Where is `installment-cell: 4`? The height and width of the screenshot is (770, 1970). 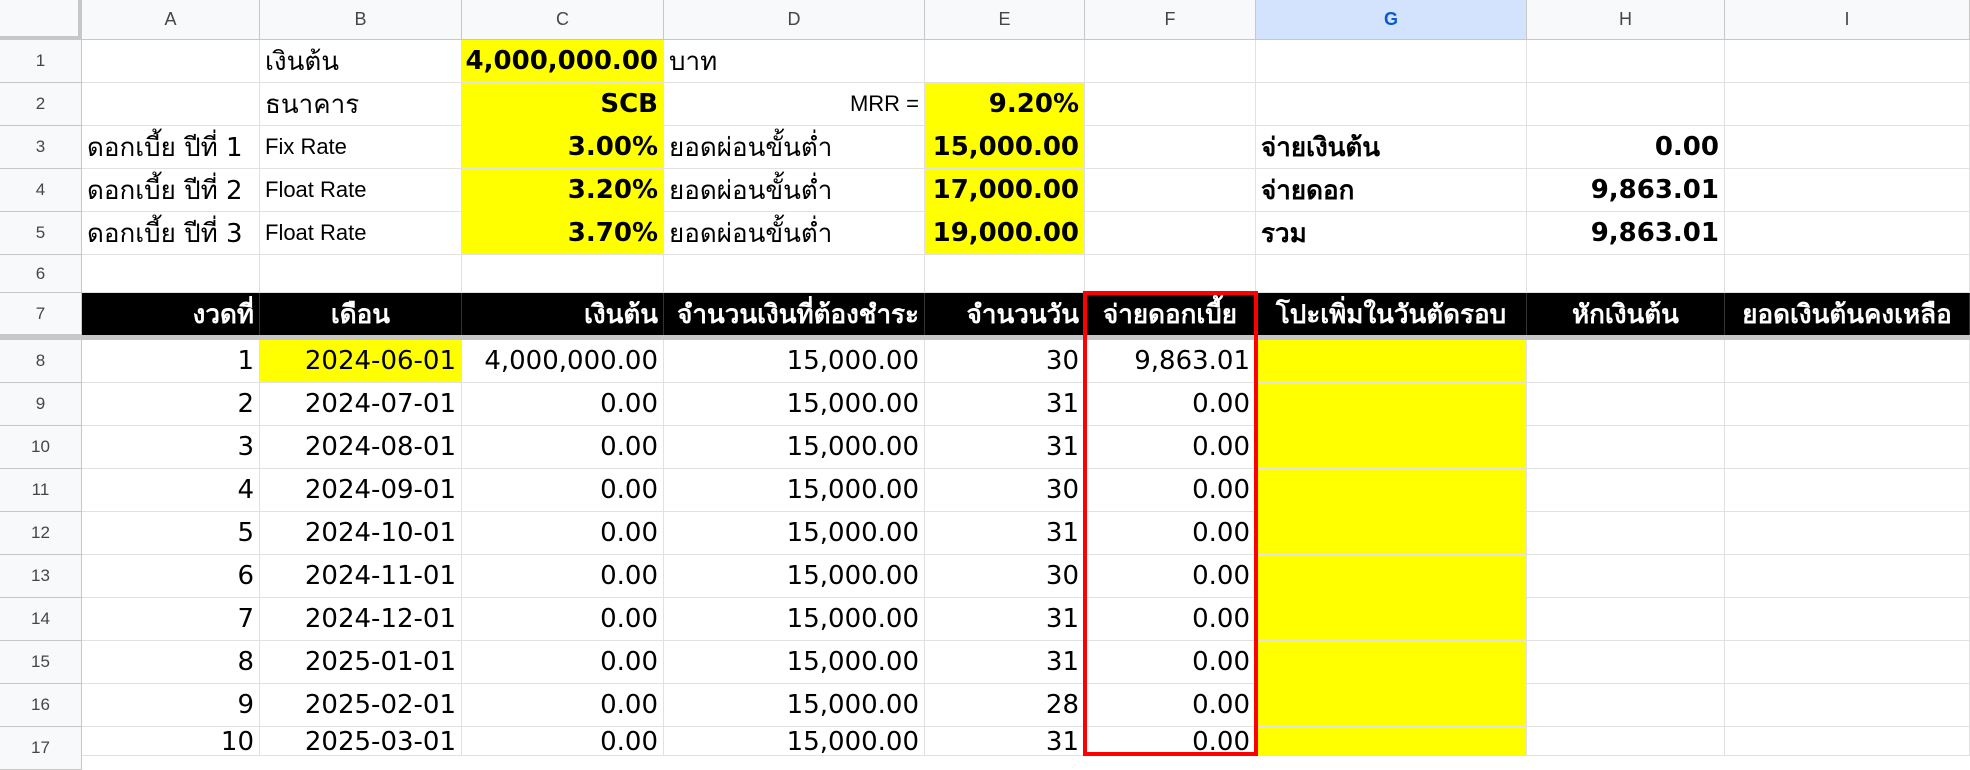 installment-cell: 4 is located at coordinates (171, 490).